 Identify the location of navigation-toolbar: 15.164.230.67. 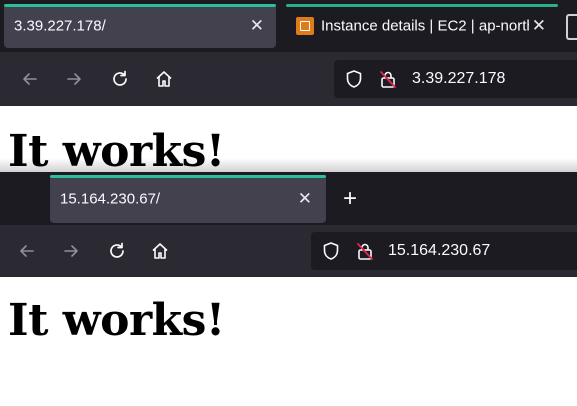
(288, 251).